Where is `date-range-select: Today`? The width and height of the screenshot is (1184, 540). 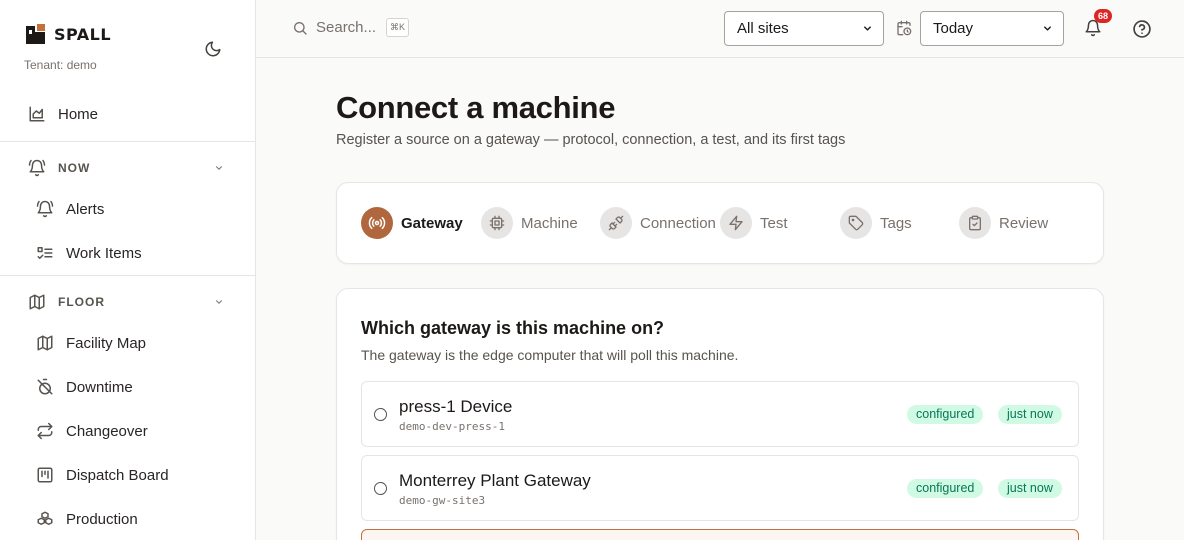 date-range-select: Today is located at coordinates (992, 28).